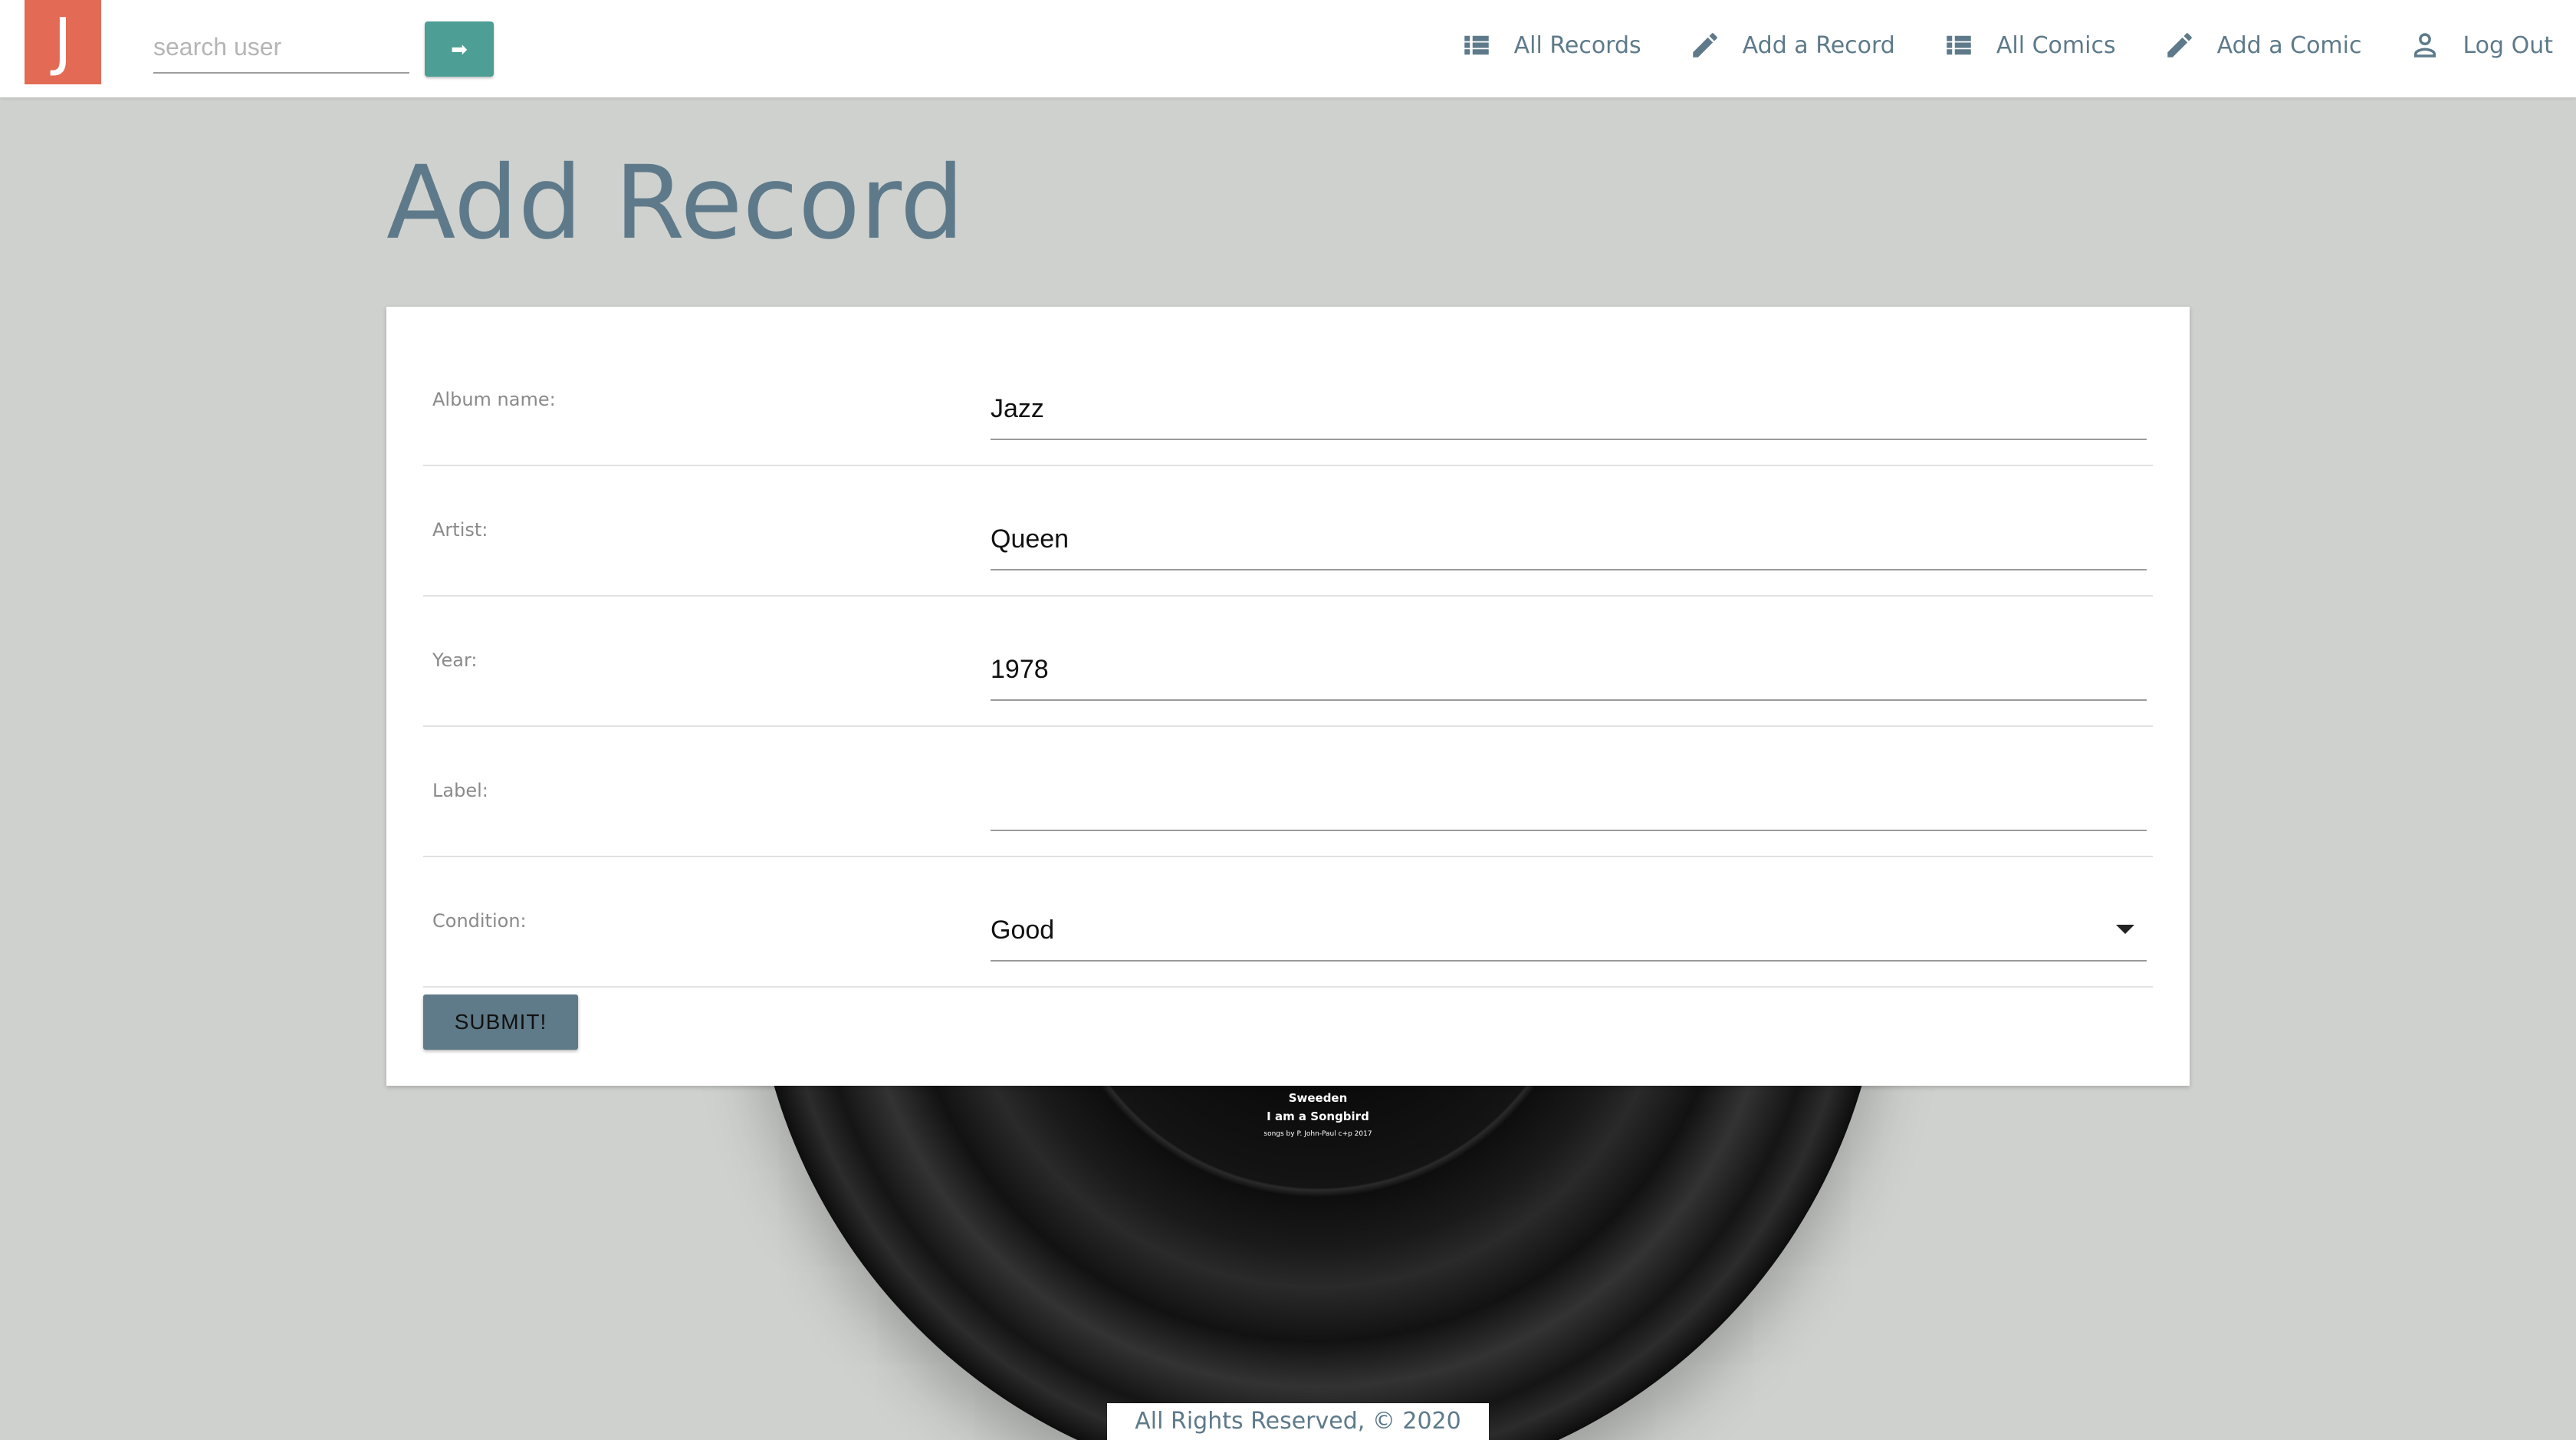 The image size is (2576, 1440). I want to click on top-navbar: J ➡ All Records Add a Record All Comics, so click(1288, 48).